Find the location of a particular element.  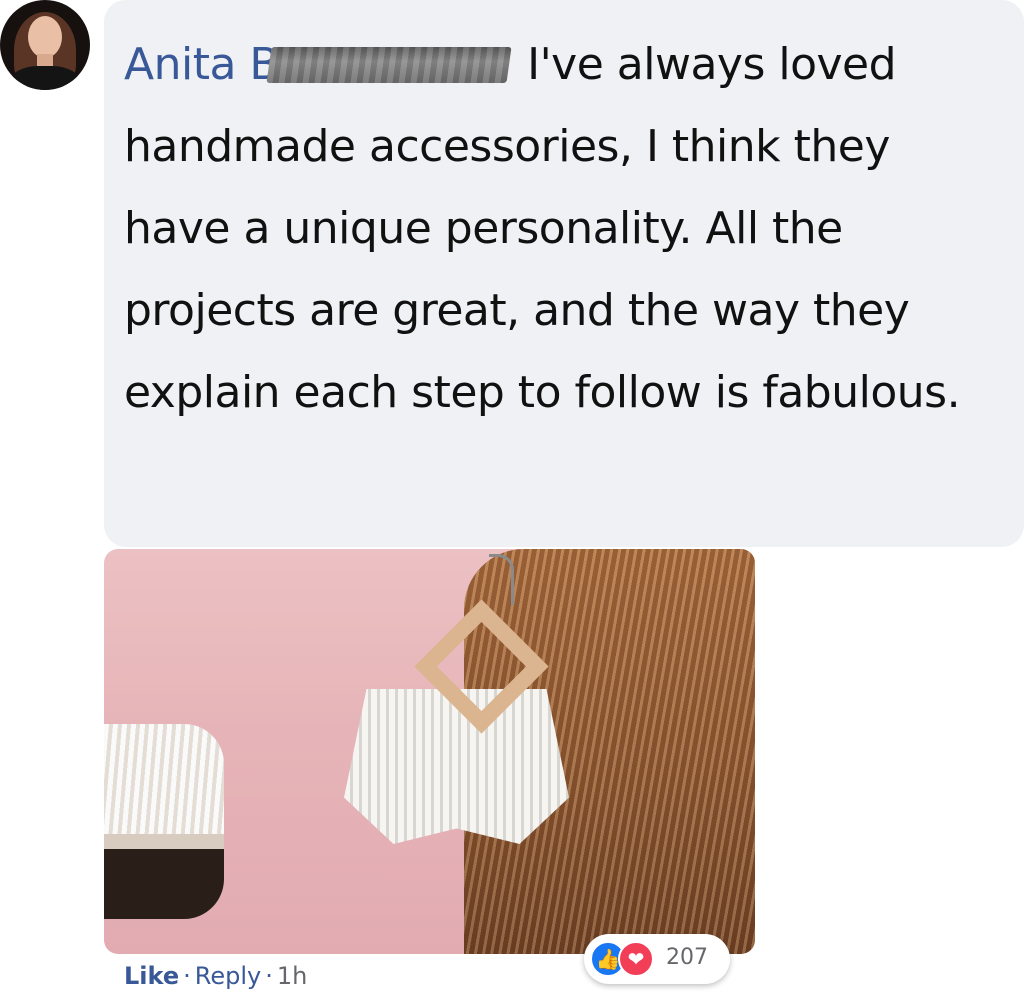

avatar-face is located at coordinates (45, 37).